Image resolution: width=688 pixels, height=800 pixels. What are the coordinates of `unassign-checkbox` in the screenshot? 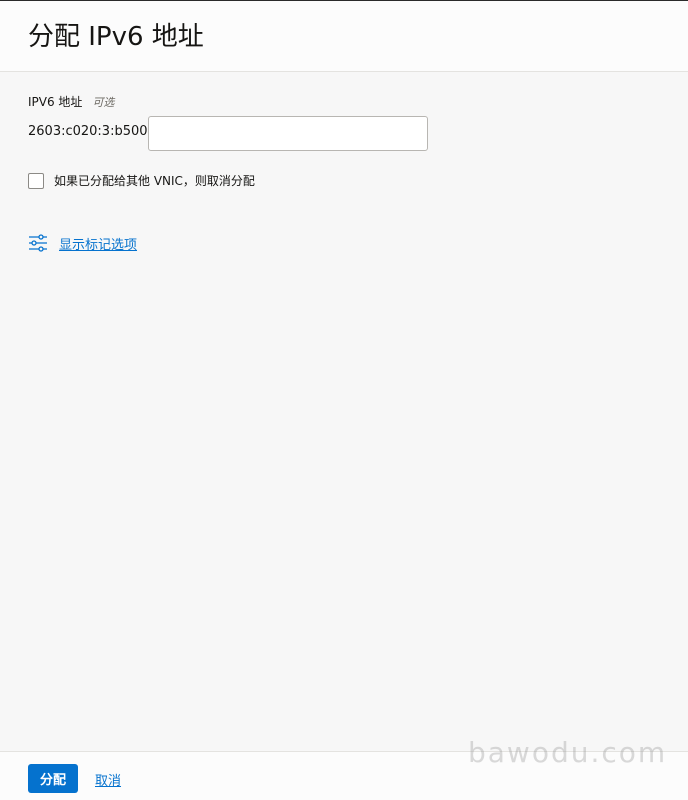 It's located at (36, 180).